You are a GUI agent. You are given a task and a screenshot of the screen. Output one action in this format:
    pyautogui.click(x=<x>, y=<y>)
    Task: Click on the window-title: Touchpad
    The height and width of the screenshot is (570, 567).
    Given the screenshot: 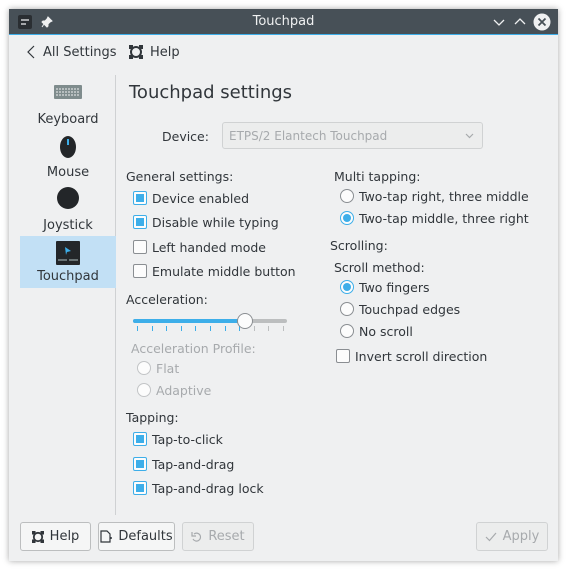 What is the action you would take?
    pyautogui.click(x=283, y=21)
    